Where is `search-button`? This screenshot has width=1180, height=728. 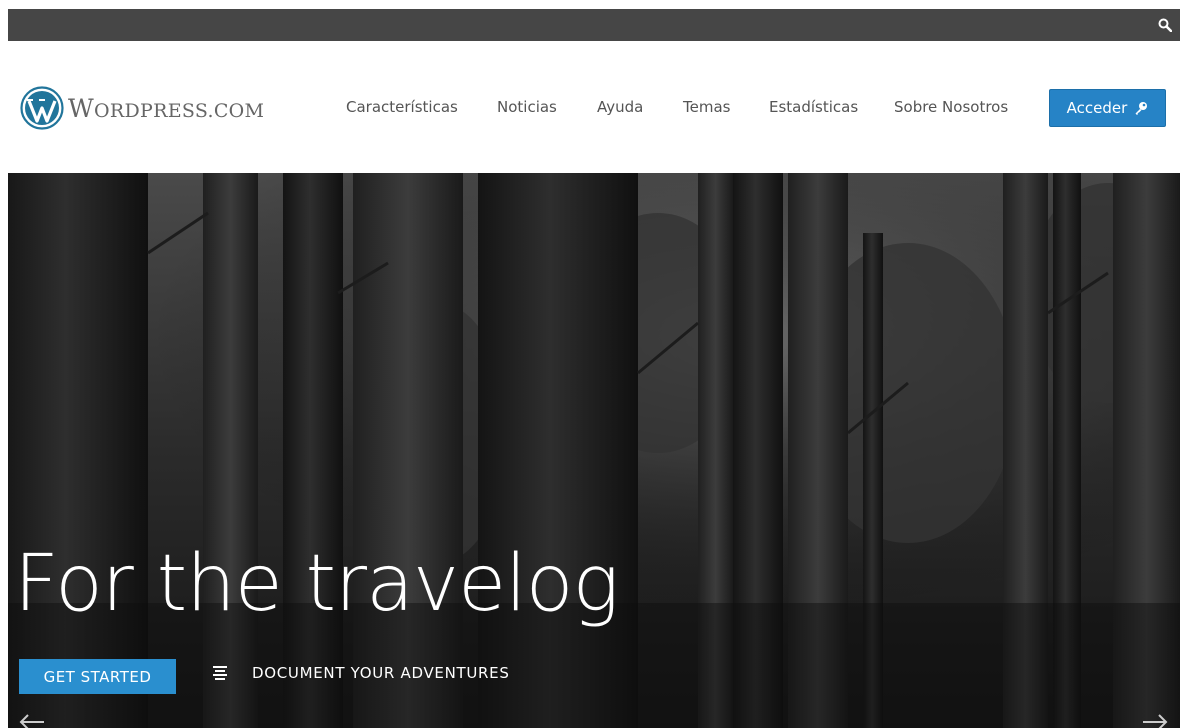
search-button is located at coordinates (1165, 25).